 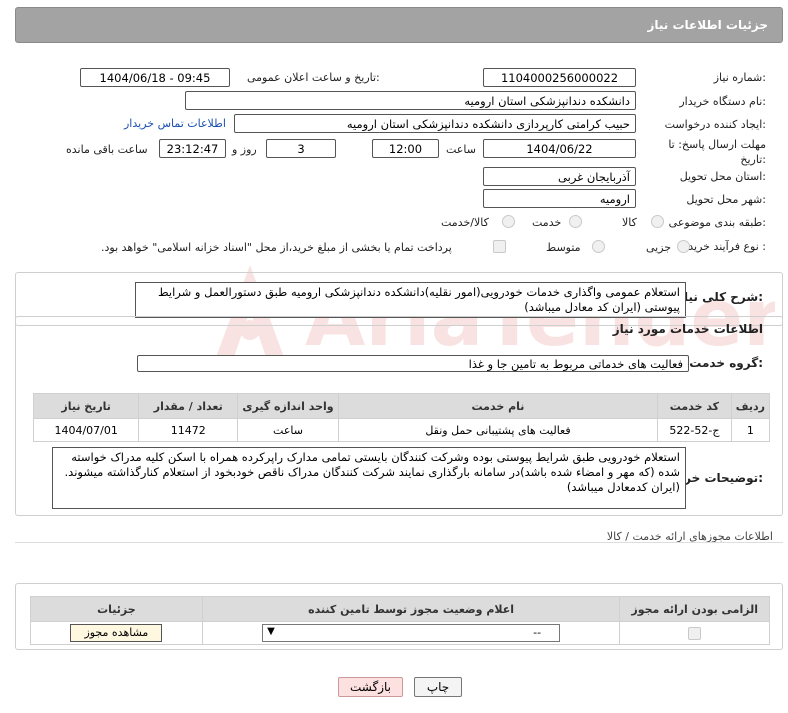 What do you see at coordinates (726, 363) in the screenshot?
I see `service-group-label: گروه خدمت:` at bounding box center [726, 363].